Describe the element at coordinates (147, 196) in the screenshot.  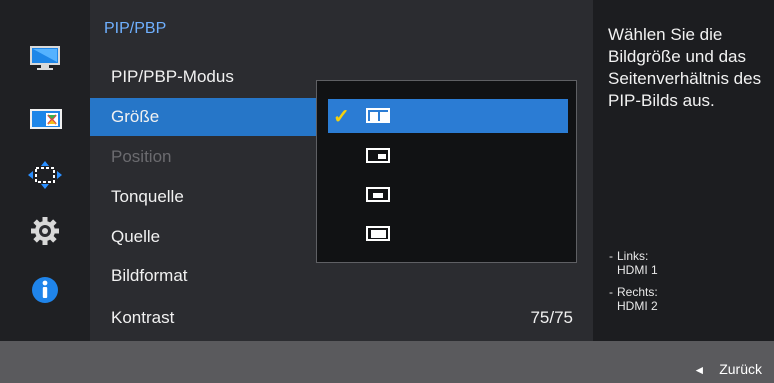
I see `menu-item-label: Tonquelle` at that location.